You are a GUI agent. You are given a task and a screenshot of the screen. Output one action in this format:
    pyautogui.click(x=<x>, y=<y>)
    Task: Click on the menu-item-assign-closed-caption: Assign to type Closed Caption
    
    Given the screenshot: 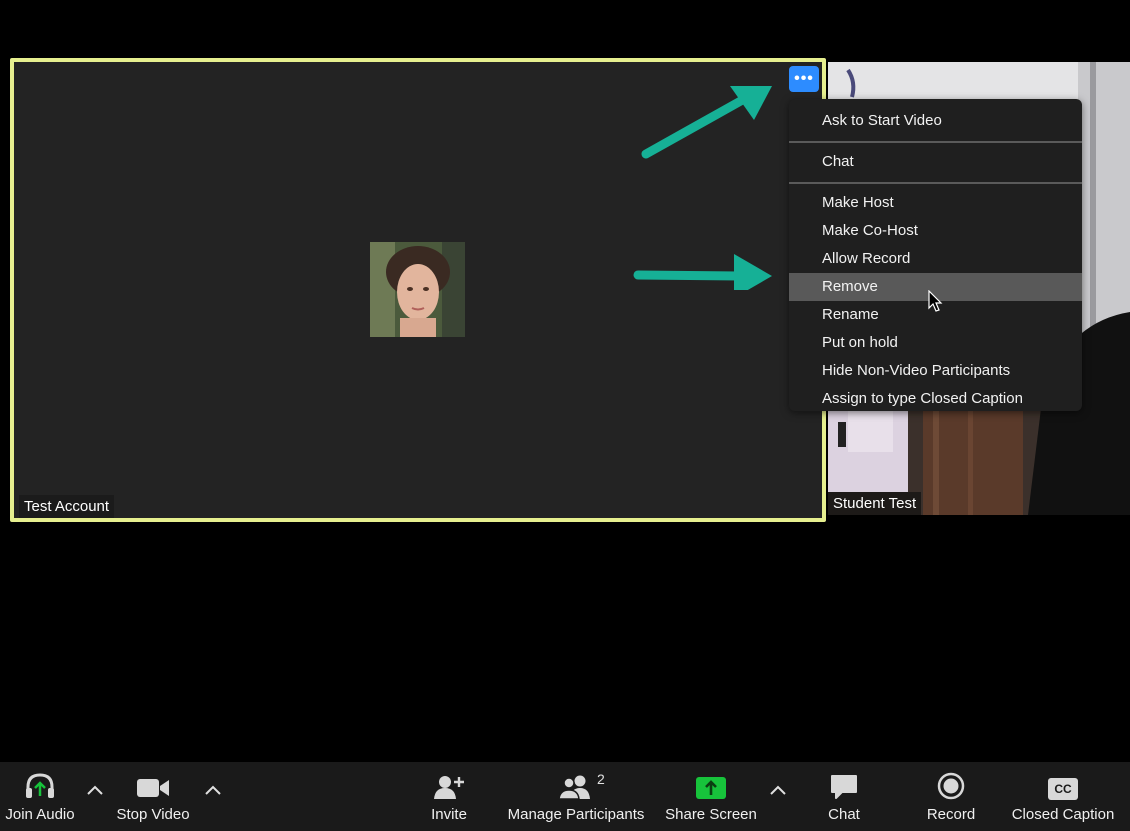 What is the action you would take?
    pyautogui.click(x=935, y=399)
    